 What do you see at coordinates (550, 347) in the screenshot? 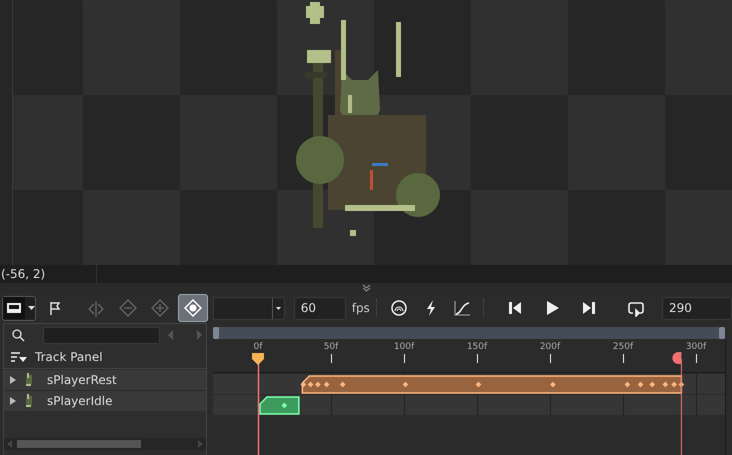
I see `frame-tick-label: 200f` at bounding box center [550, 347].